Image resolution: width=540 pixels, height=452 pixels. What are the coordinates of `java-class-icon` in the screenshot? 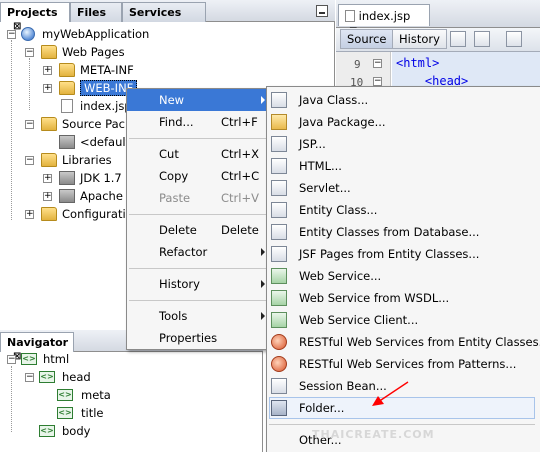 It's located at (279, 100).